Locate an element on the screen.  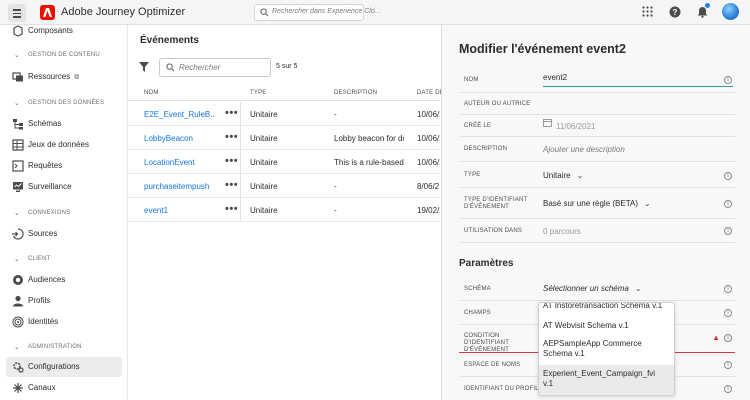
sidebar-item-composants: Composants is located at coordinates (63, 33).